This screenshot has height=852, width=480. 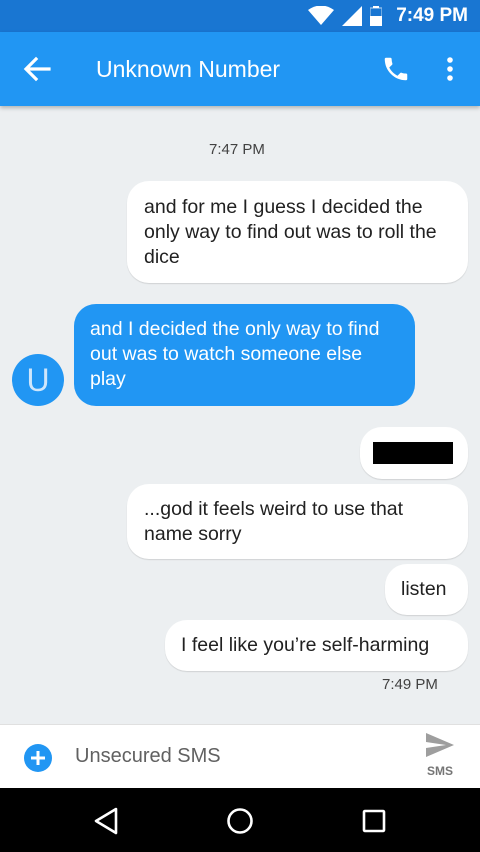 I want to click on cell-signal-icon, so click(x=352, y=16).